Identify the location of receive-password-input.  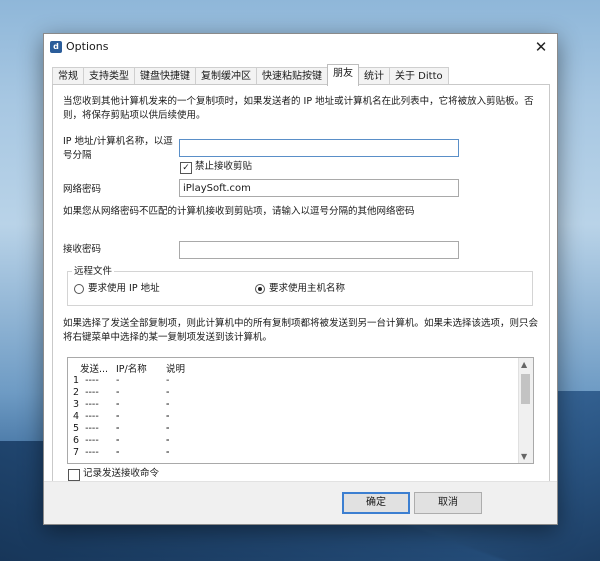
(319, 250).